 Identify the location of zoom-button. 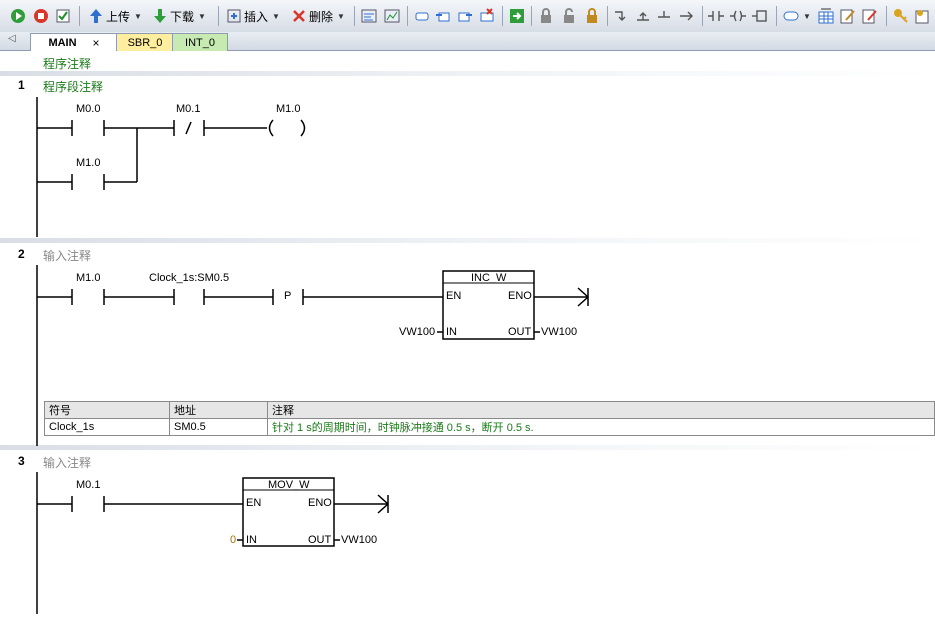
(422, 16).